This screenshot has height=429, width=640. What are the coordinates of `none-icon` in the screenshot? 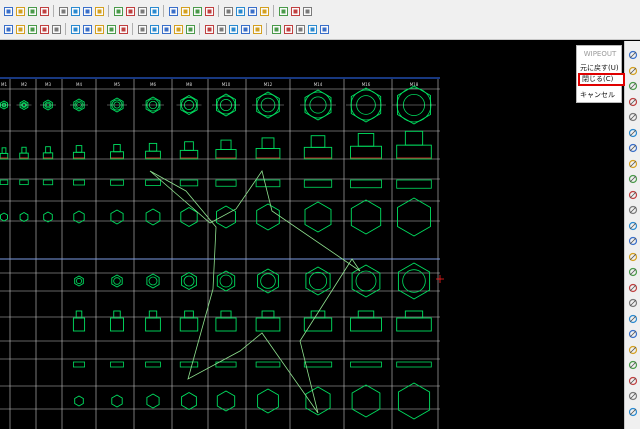 It's located at (190, 29).